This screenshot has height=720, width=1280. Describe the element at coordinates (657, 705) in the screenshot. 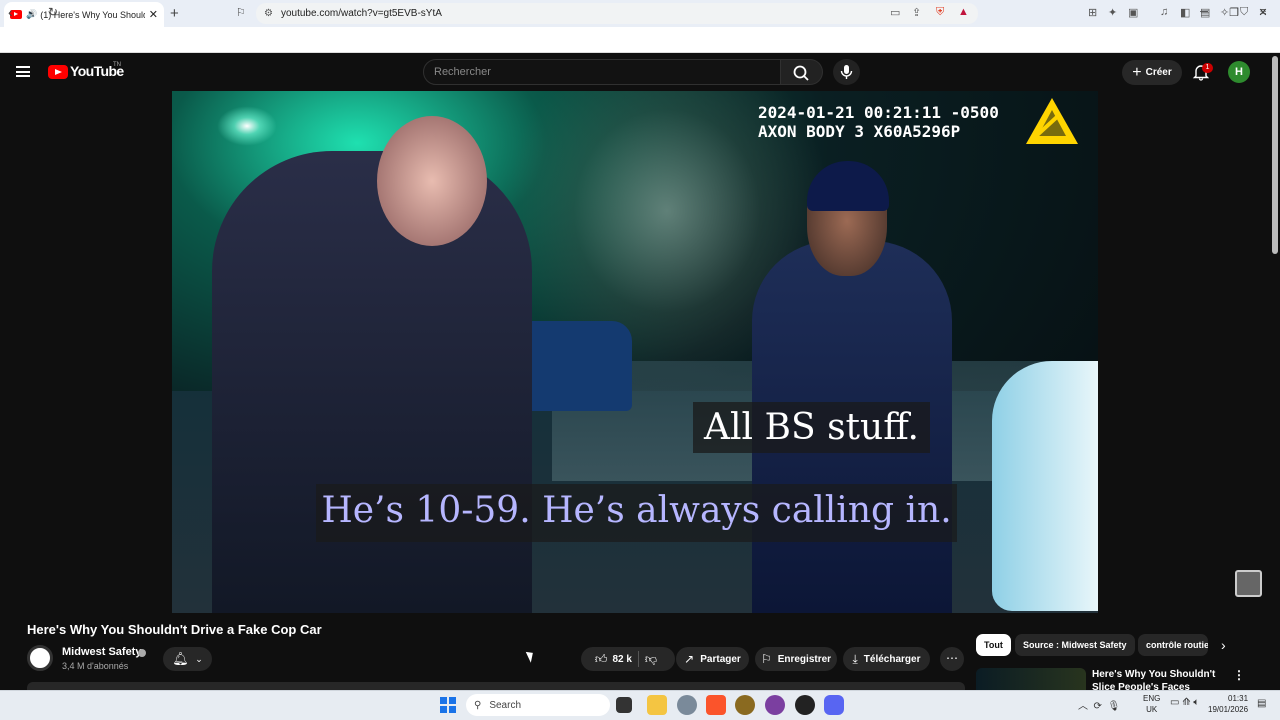

I see `file-explorer-icon` at that location.